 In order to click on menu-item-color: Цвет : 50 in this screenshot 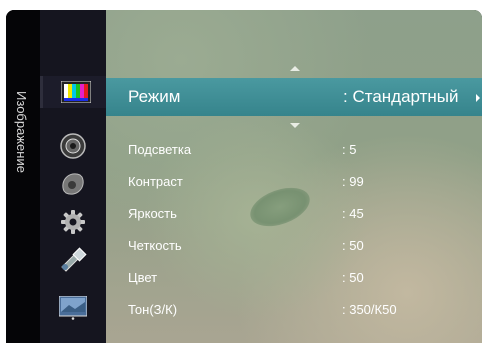, I will do `click(294, 278)`.